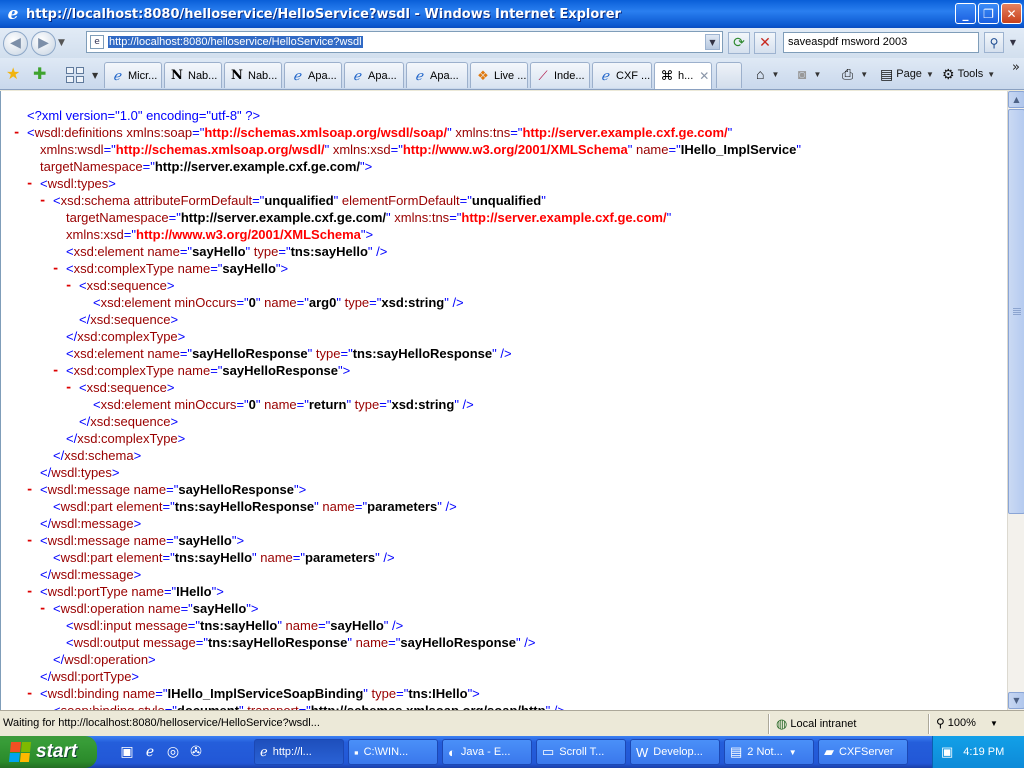  Describe the element at coordinates (91, 166) in the screenshot. I see `xml-token: targetNamespace` at that location.